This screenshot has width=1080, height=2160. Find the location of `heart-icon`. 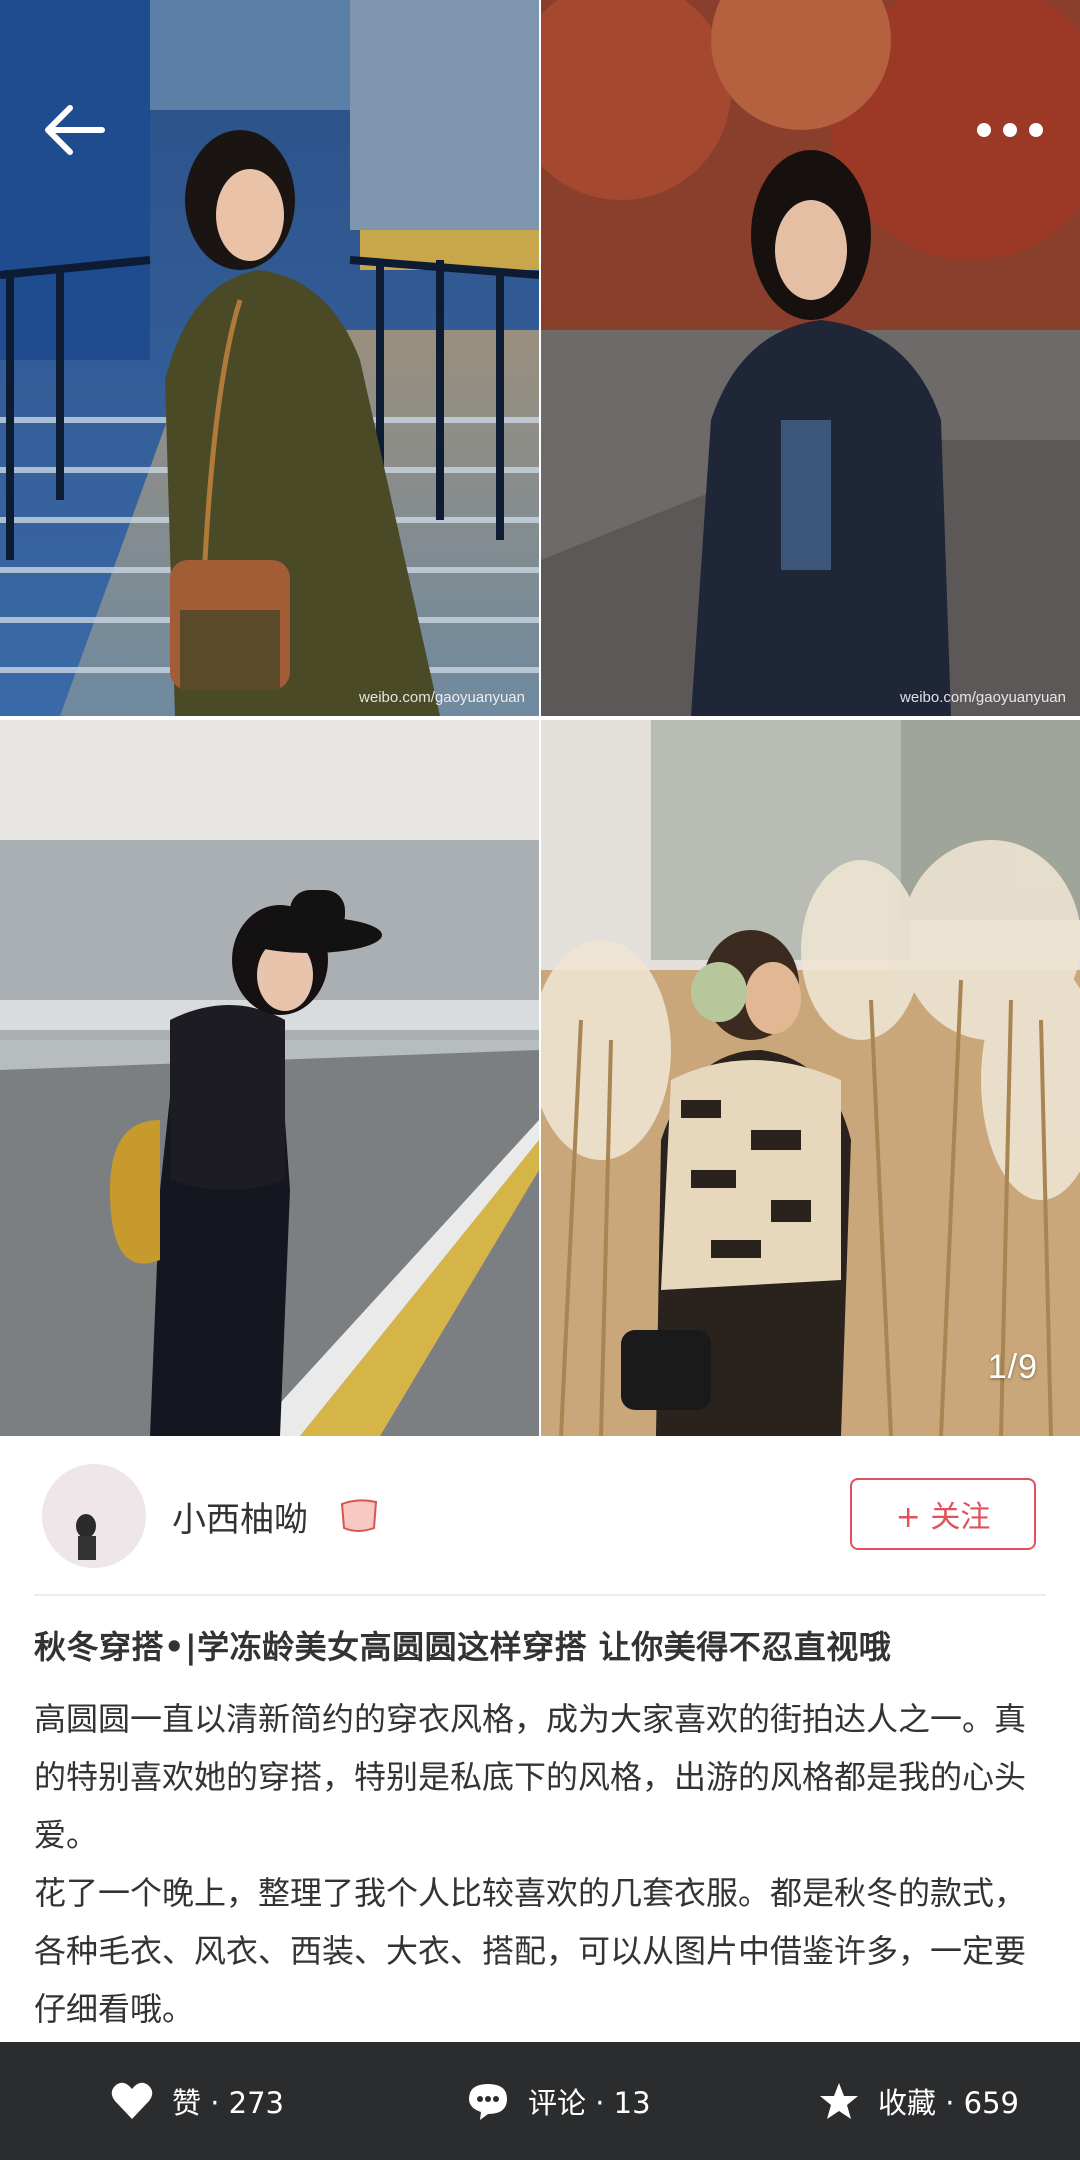

heart-icon is located at coordinates (132, 2100).